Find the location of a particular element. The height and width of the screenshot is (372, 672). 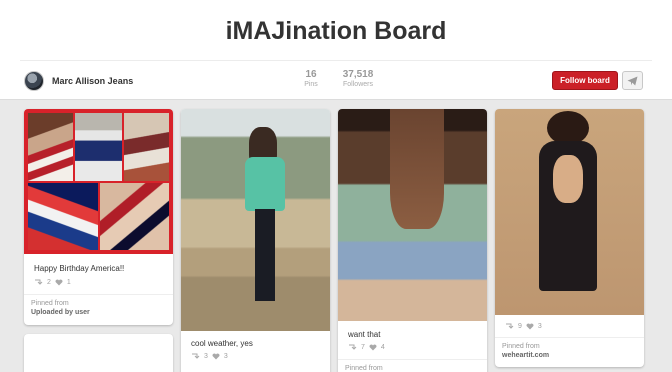

send-button is located at coordinates (632, 80).